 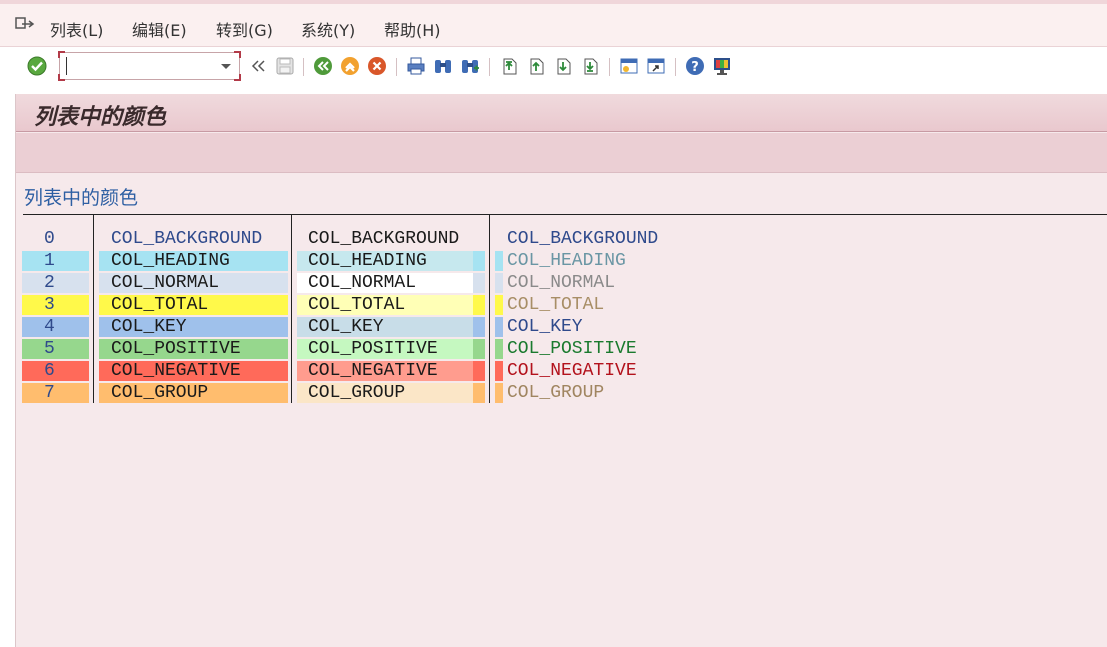 What do you see at coordinates (81, 198) in the screenshot?
I see `list-heading: 列表中的颜色` at bounding box center [81, 198].